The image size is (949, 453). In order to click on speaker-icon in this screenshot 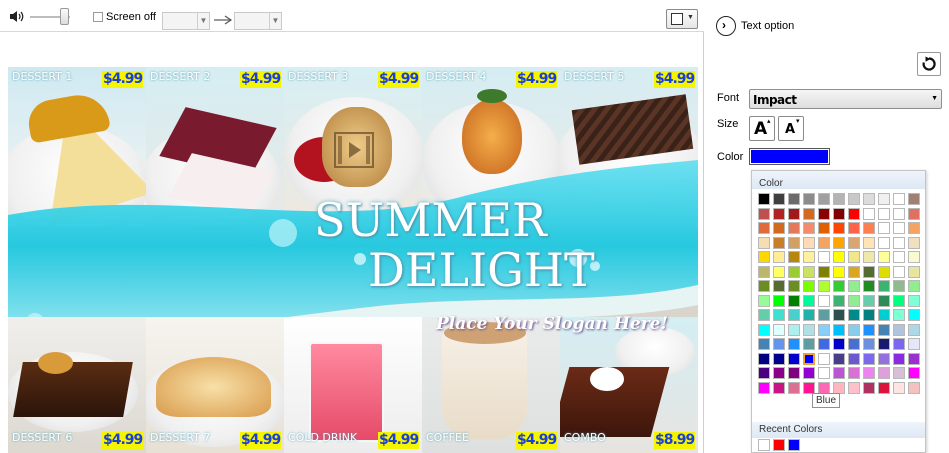, I will do `click(17, 16)`.